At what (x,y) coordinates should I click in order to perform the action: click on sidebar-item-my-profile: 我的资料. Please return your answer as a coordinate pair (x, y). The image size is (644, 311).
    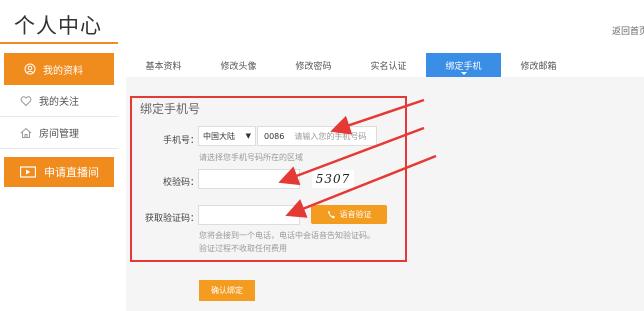
    Looking at the image, I should click on (59, 69).